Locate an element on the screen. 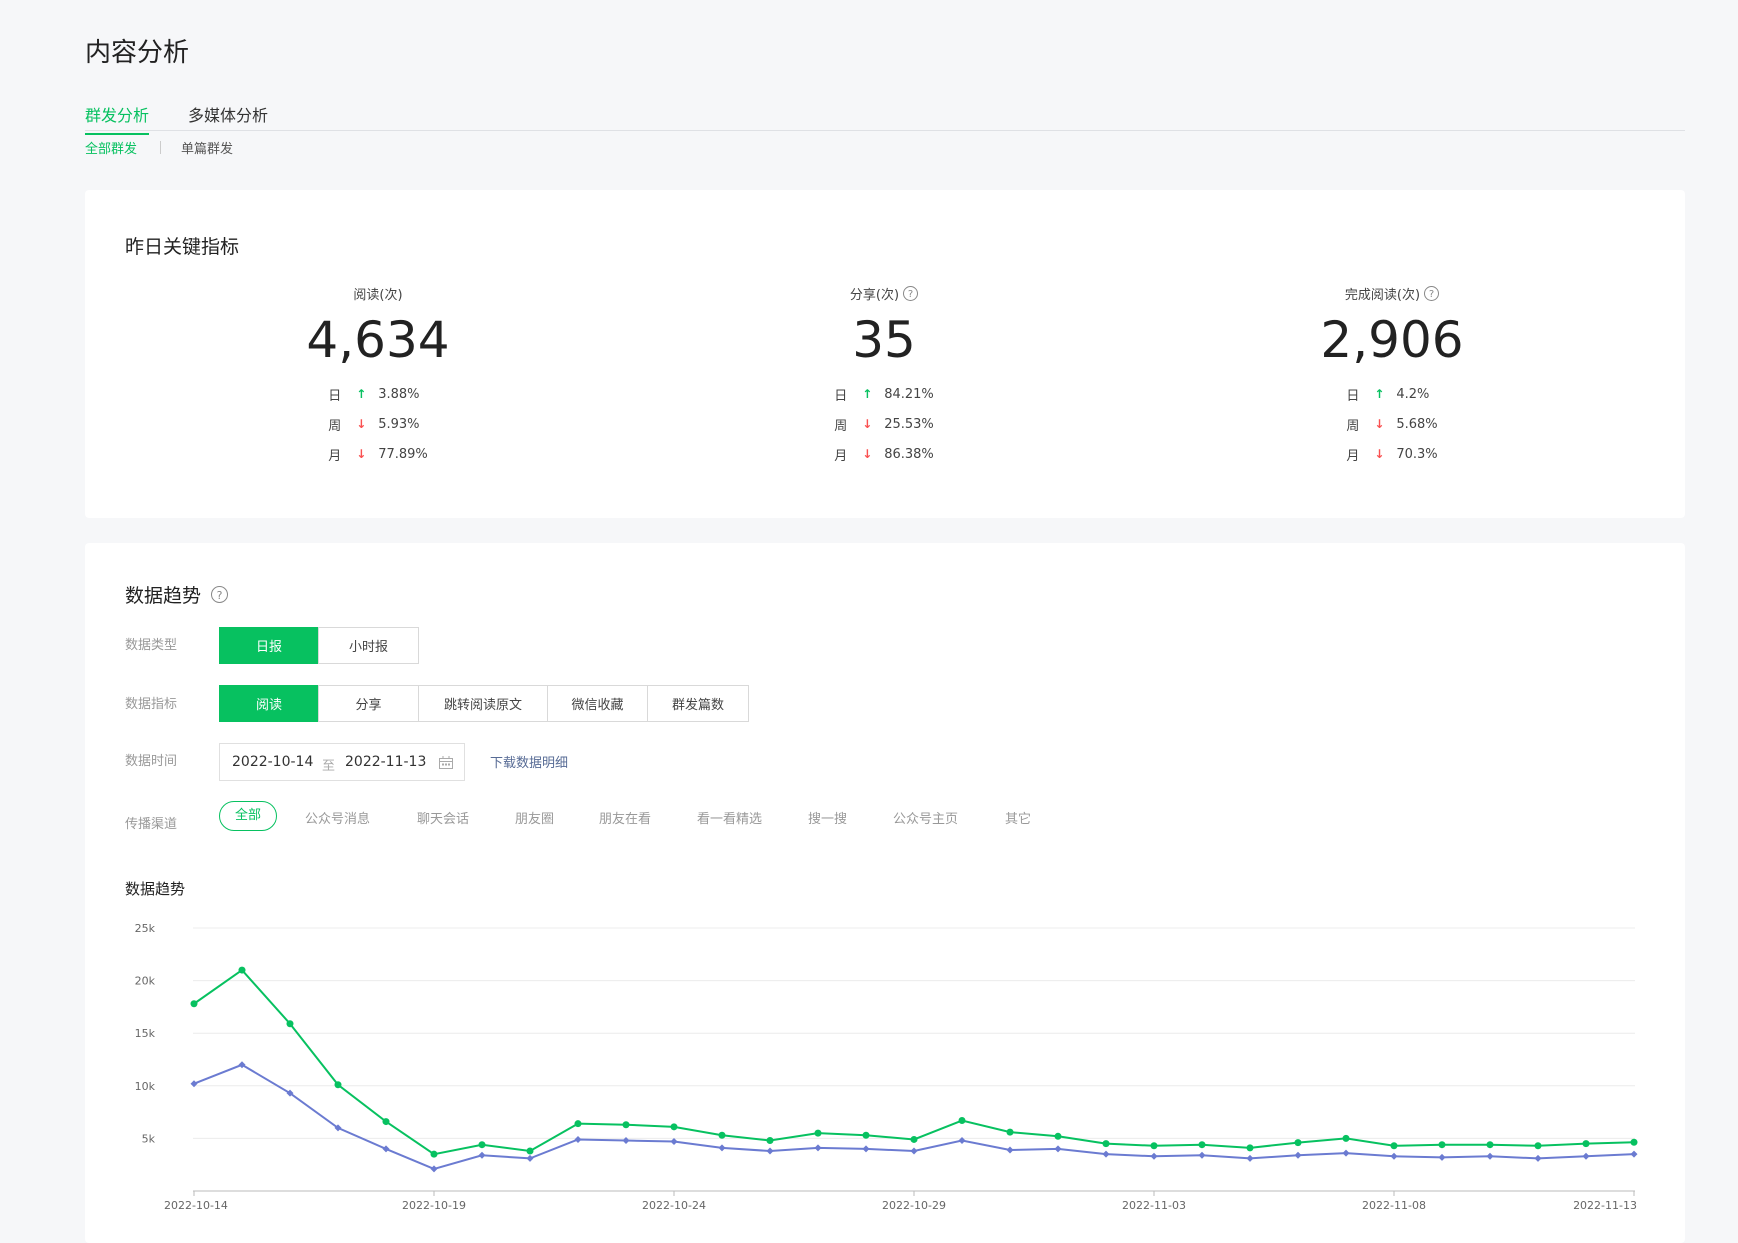  change-percent: 5.93% is located at coordinates (399, 424).